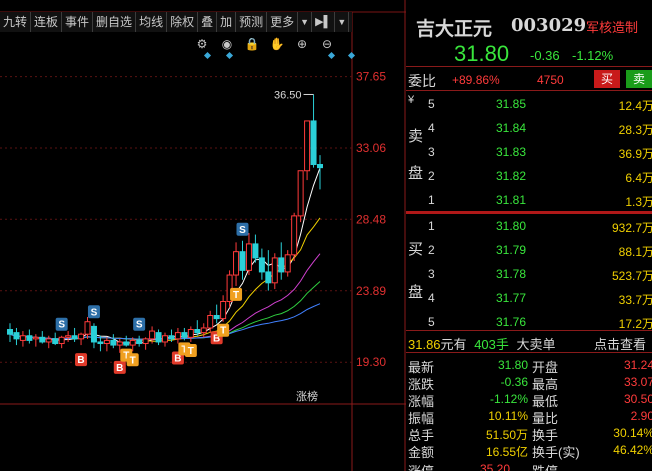  Describe the element at coordinates (416, 292) in the screenshot. I see `bid-side-label-bottom: 盘` at that location.